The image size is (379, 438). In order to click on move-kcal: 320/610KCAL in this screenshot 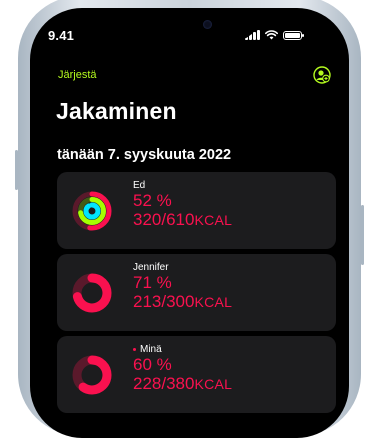, I will do `click(182, 220)`.